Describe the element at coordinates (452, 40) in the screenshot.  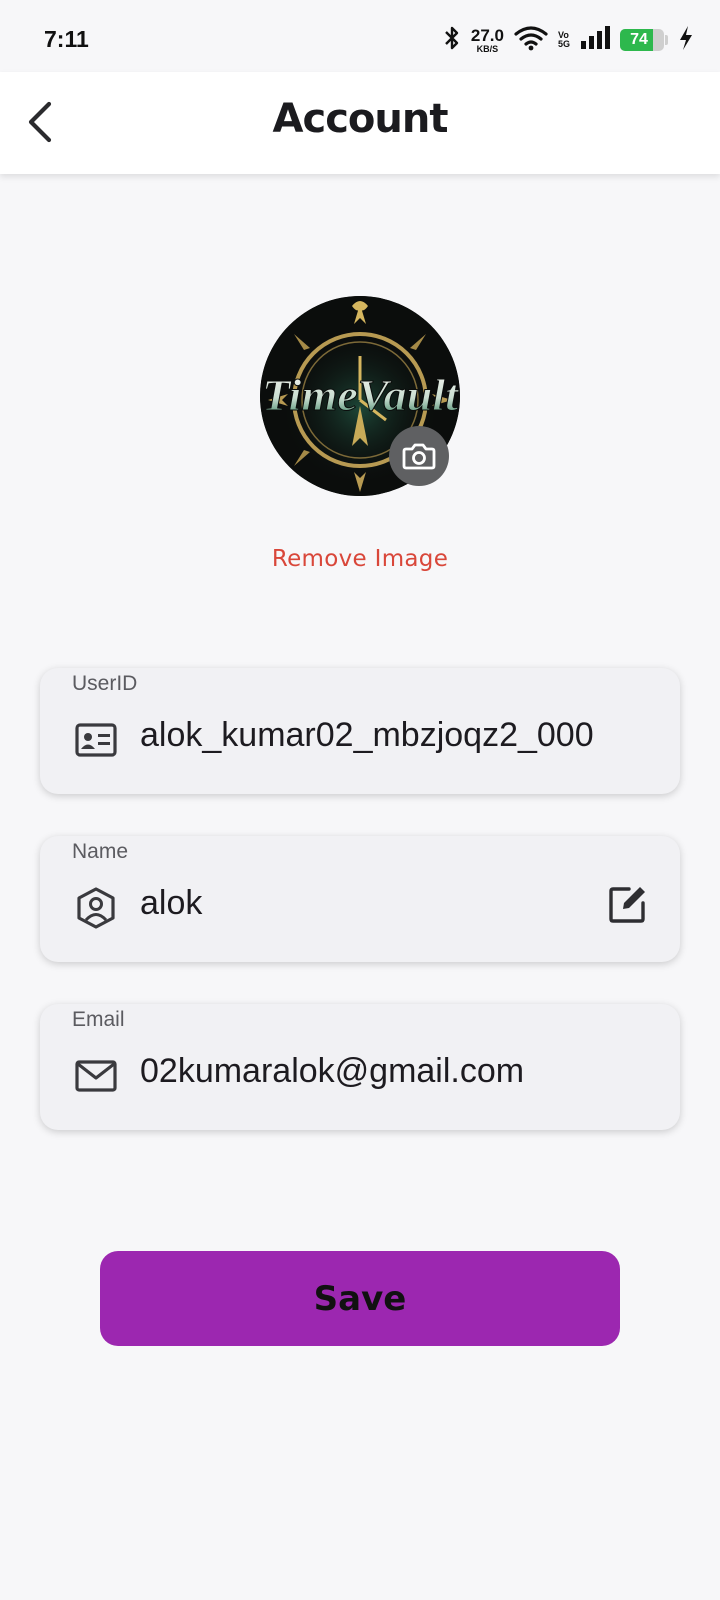
I see `bluetooth-icon` at that location.